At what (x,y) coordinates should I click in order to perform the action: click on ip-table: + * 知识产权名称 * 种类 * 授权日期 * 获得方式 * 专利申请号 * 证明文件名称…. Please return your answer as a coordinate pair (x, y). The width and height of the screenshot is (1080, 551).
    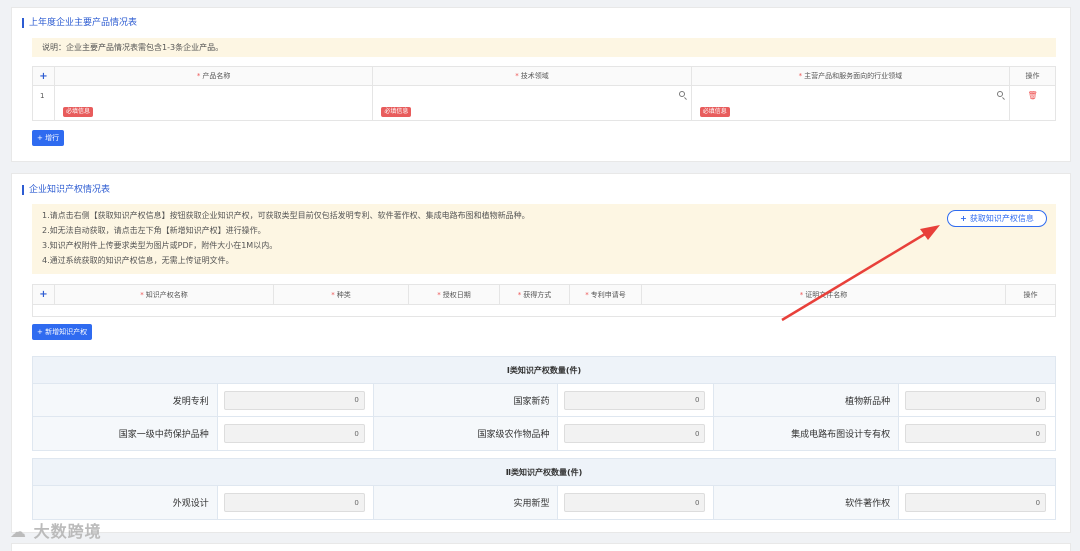
    Looking at the image, I should click on (544, 300).